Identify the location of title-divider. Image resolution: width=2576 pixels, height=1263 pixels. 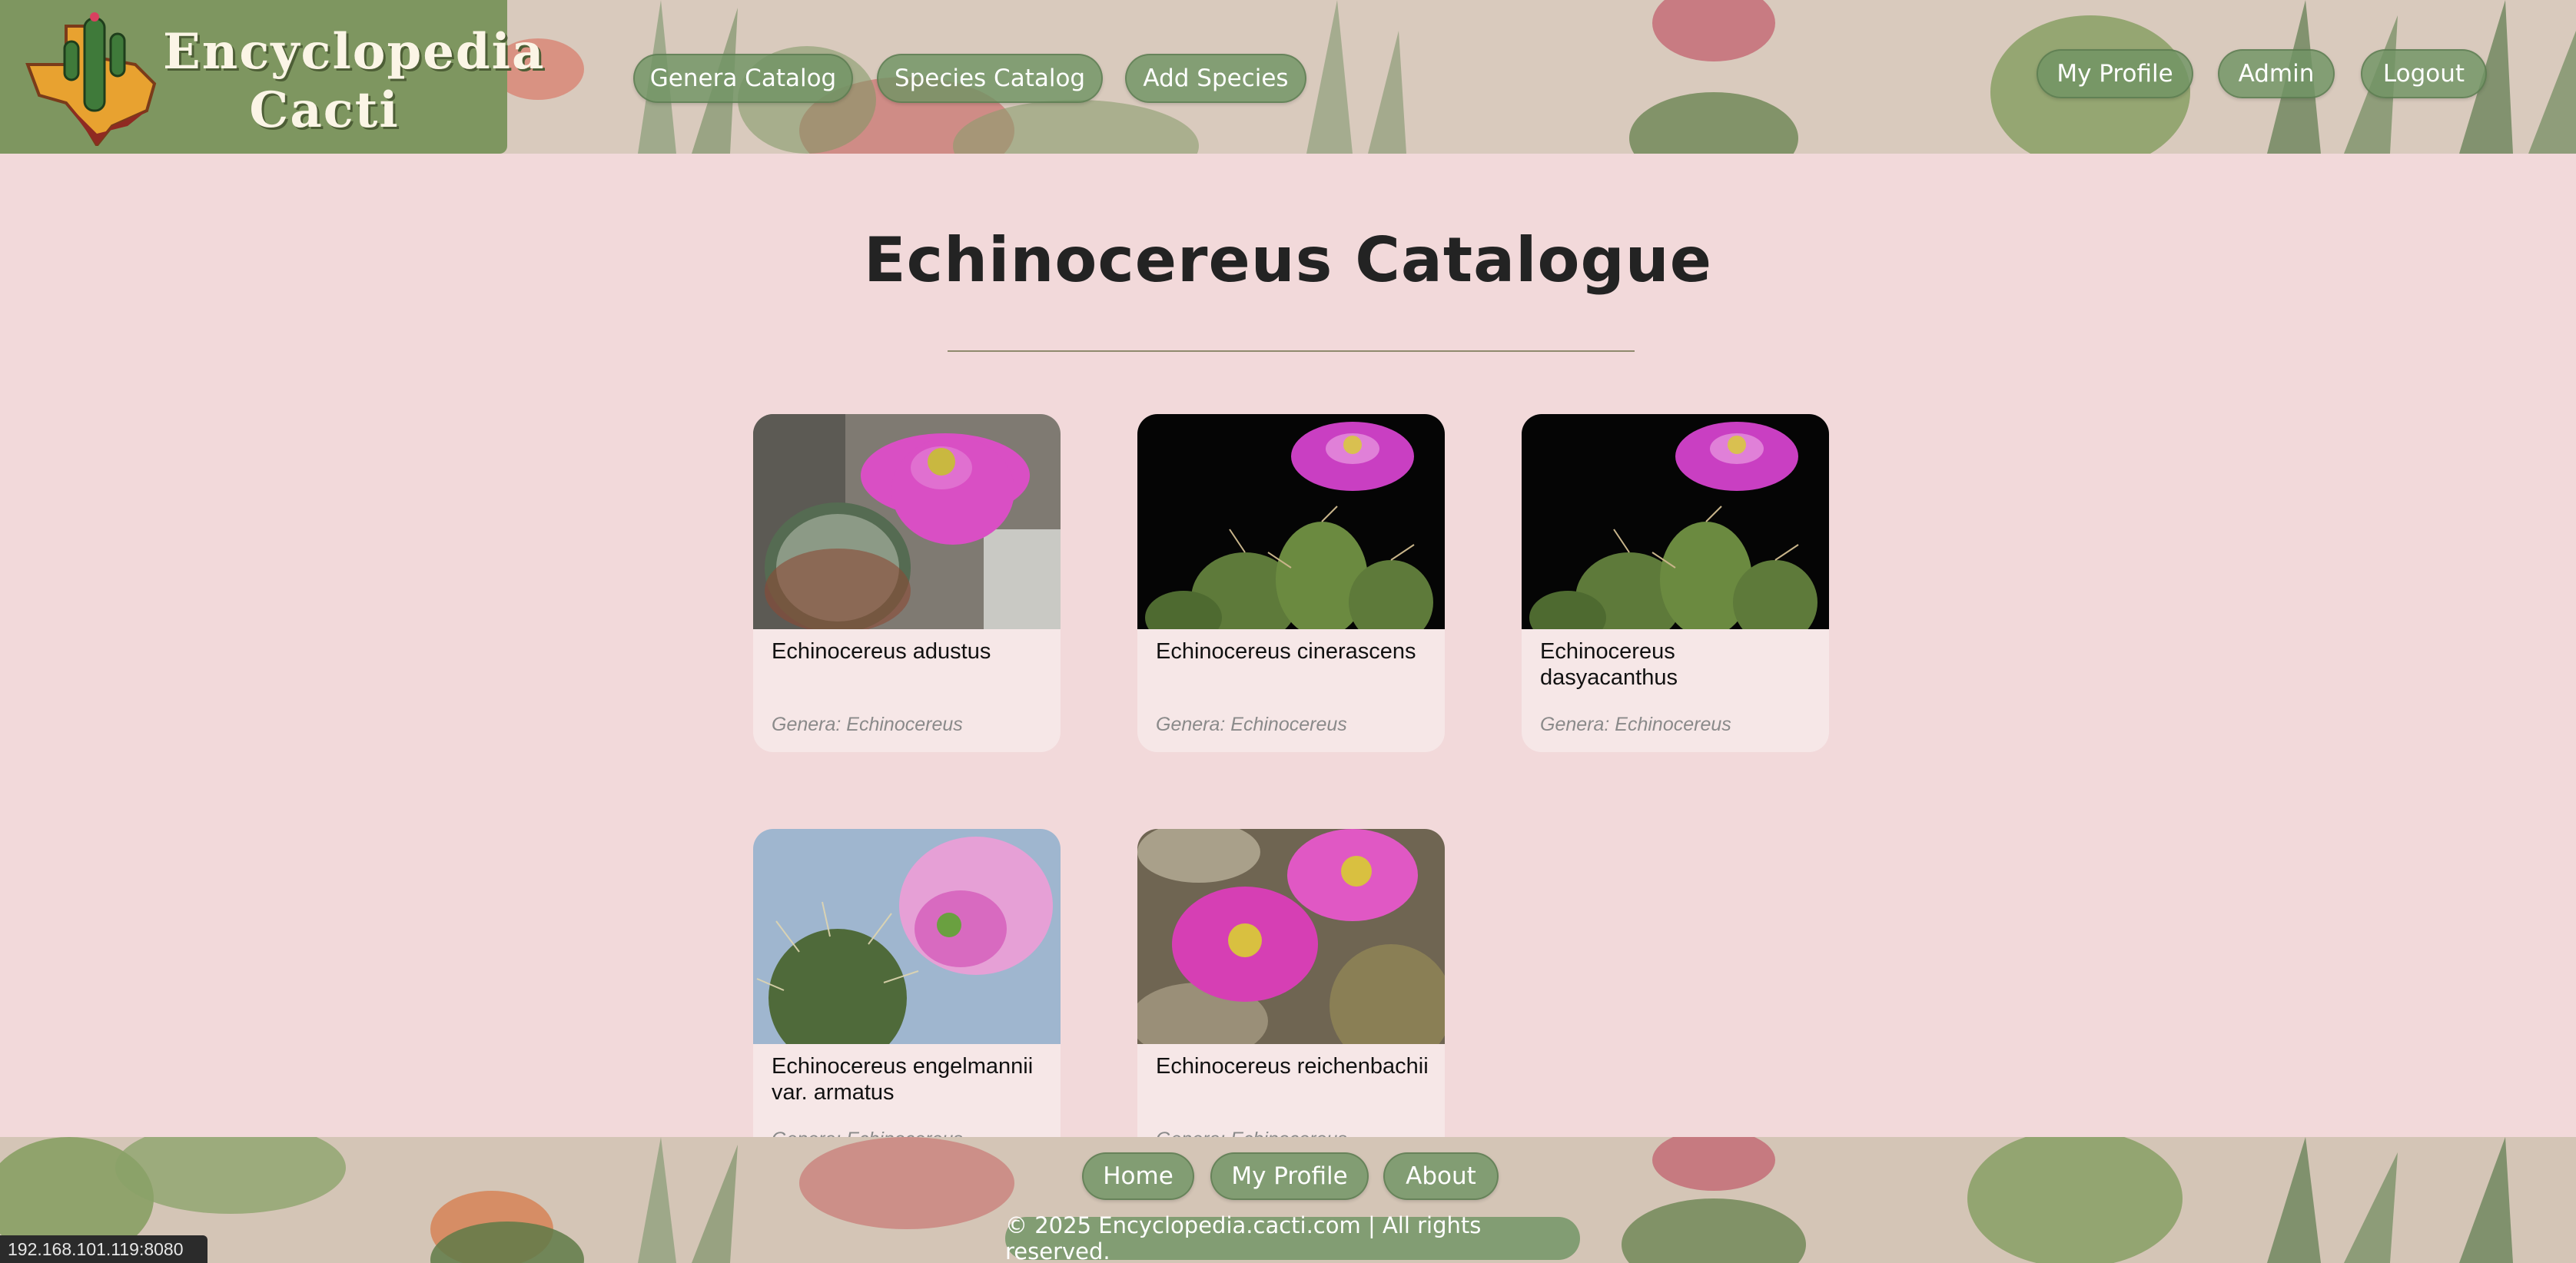
(1291, 351).